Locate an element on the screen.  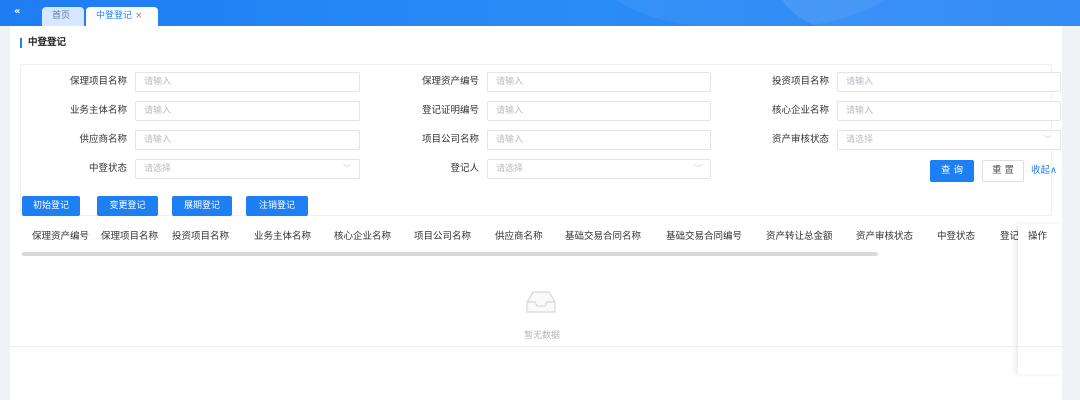
column-header: 核心企业名称 is located at coordinates (363, 236).